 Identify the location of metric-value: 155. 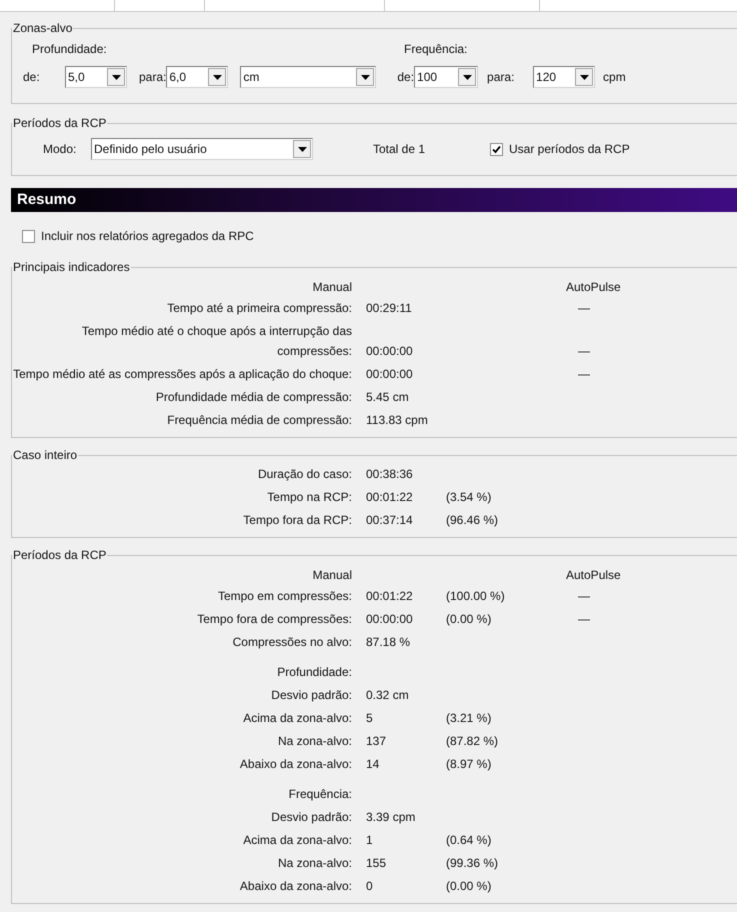
(377, 863).